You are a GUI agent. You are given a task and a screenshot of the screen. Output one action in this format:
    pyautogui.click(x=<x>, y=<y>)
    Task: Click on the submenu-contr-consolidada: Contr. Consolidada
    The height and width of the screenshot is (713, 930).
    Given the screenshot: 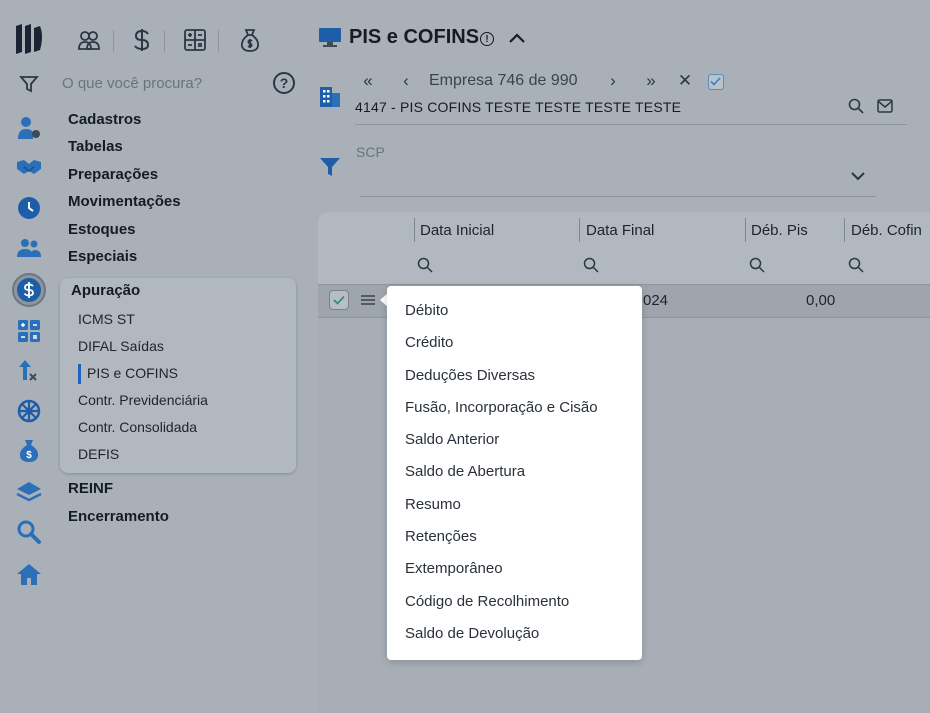 What is the action you would take?
    pyautogui.click(x=137, y=427)
    